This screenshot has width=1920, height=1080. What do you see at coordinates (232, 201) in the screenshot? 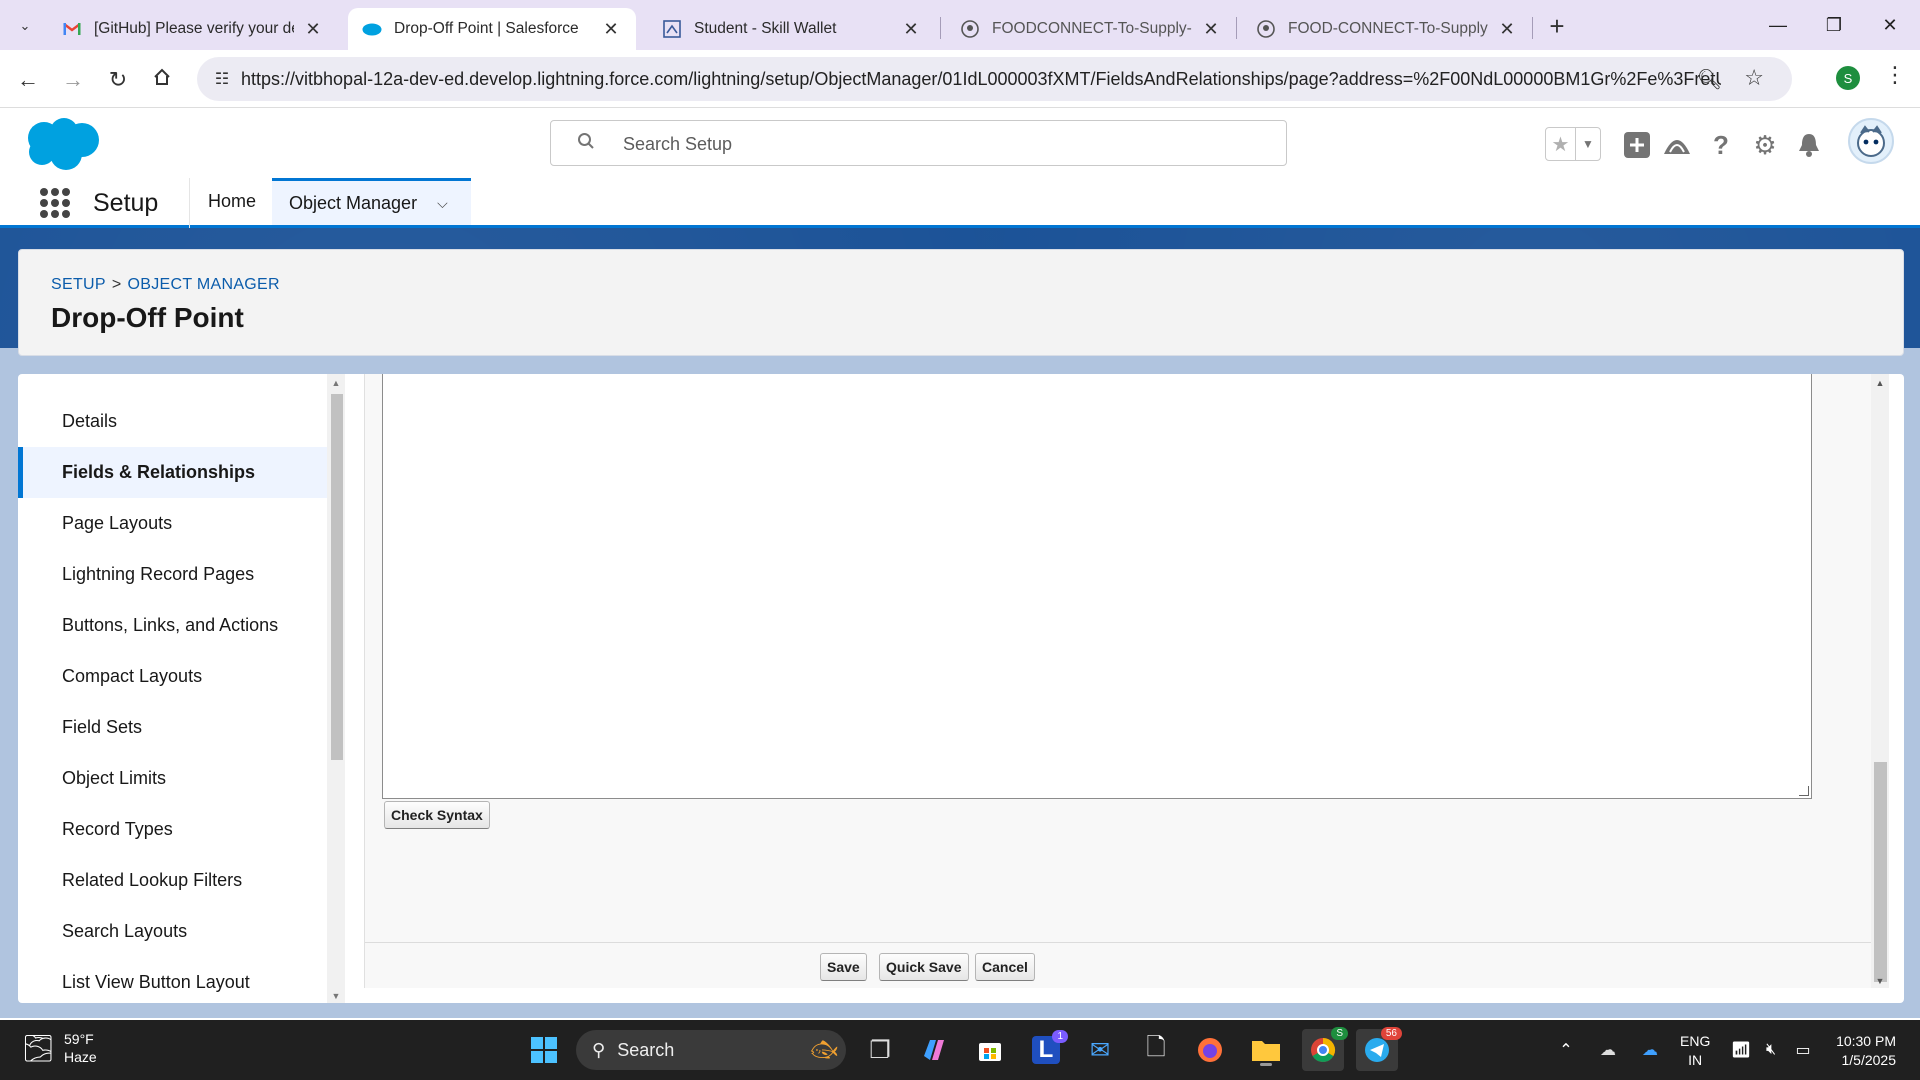
I see `nav-tab-home: Home` at bounding box center [232, 201].